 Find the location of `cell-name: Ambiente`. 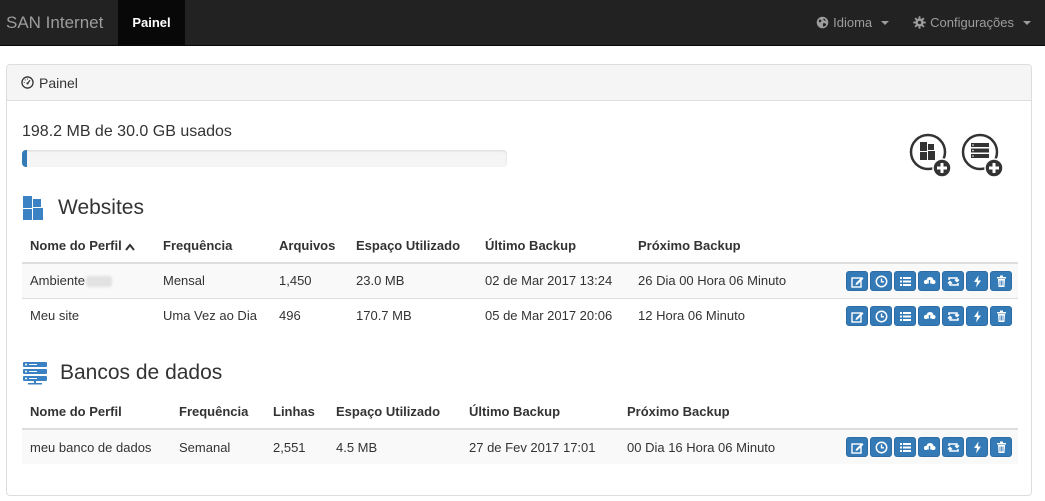

cell-name: Ambiente is located at coordinates (88, 280).